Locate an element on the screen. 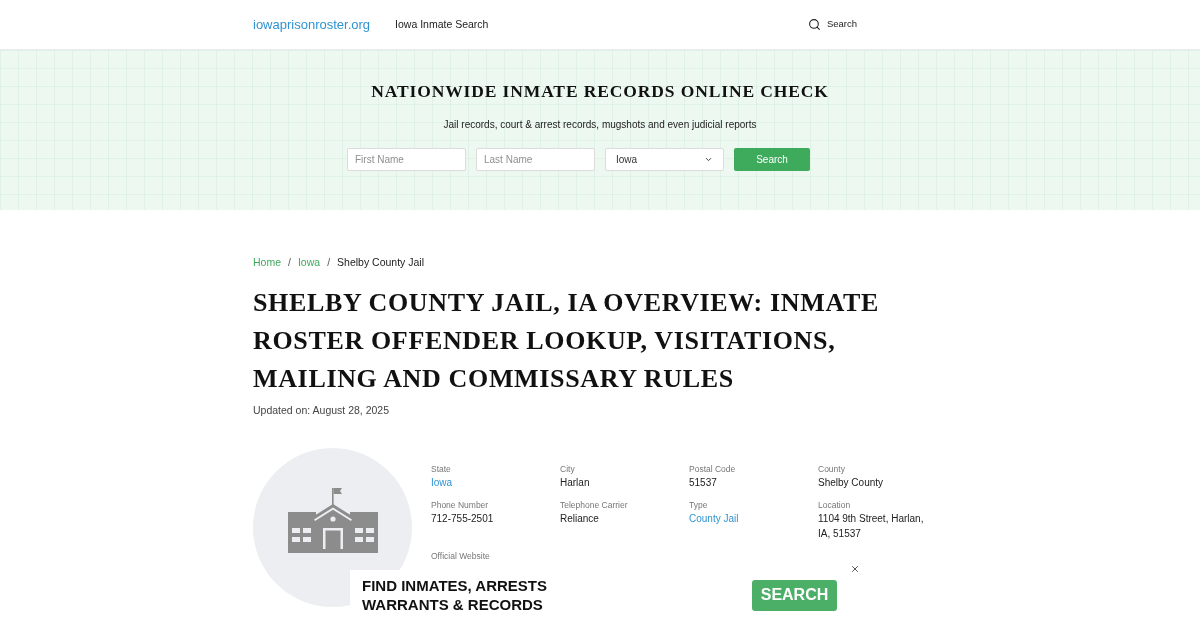 Image resolution: width=1200 pixels, height=620 pixels. fact-value: 712-755-2501 is located at coordinates (463, 519).